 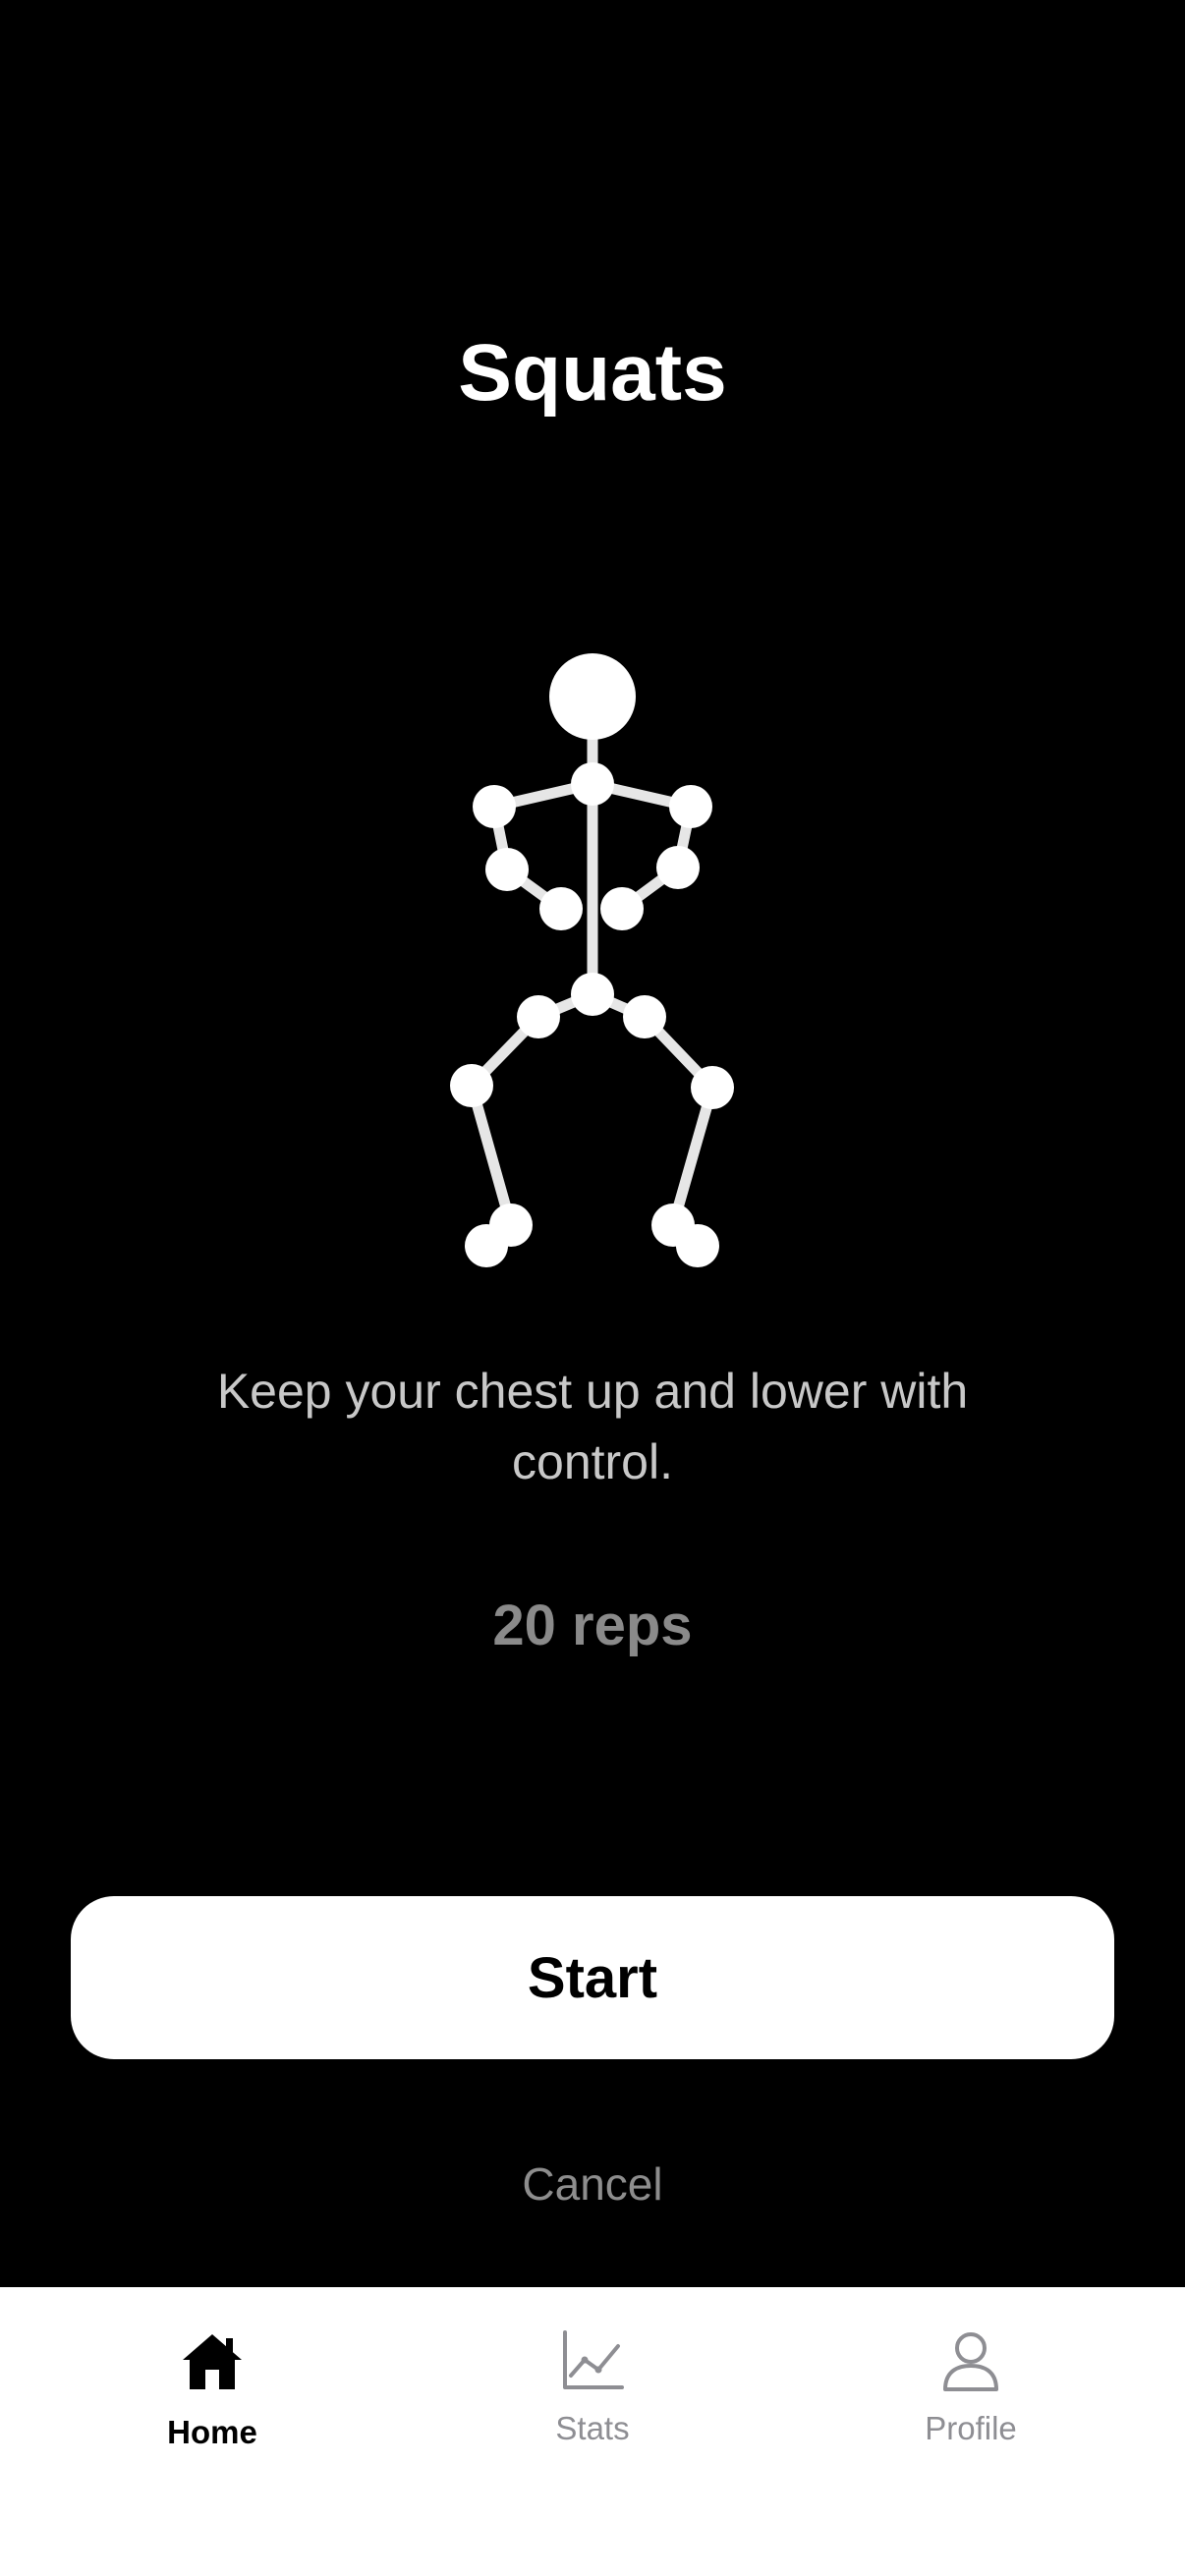 I want to click on tab-home: Home, so click(x=213, y=2389).